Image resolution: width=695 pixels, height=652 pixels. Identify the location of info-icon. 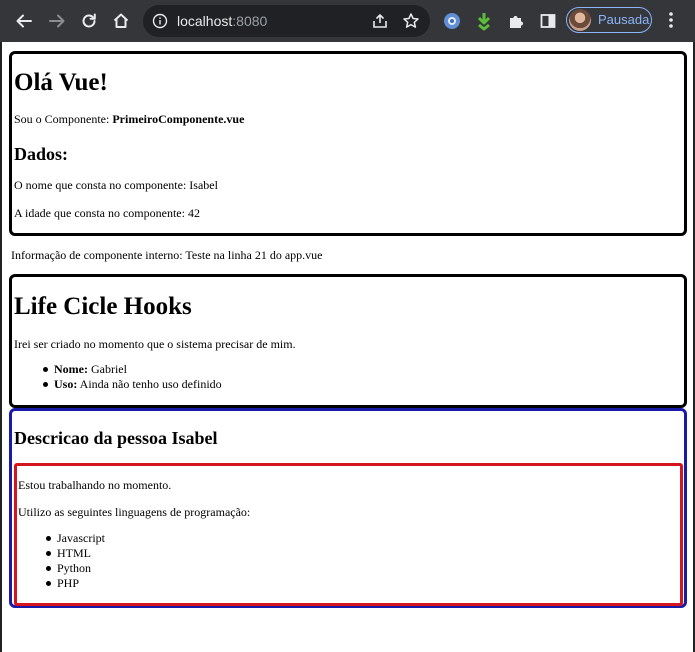
(160, 21).